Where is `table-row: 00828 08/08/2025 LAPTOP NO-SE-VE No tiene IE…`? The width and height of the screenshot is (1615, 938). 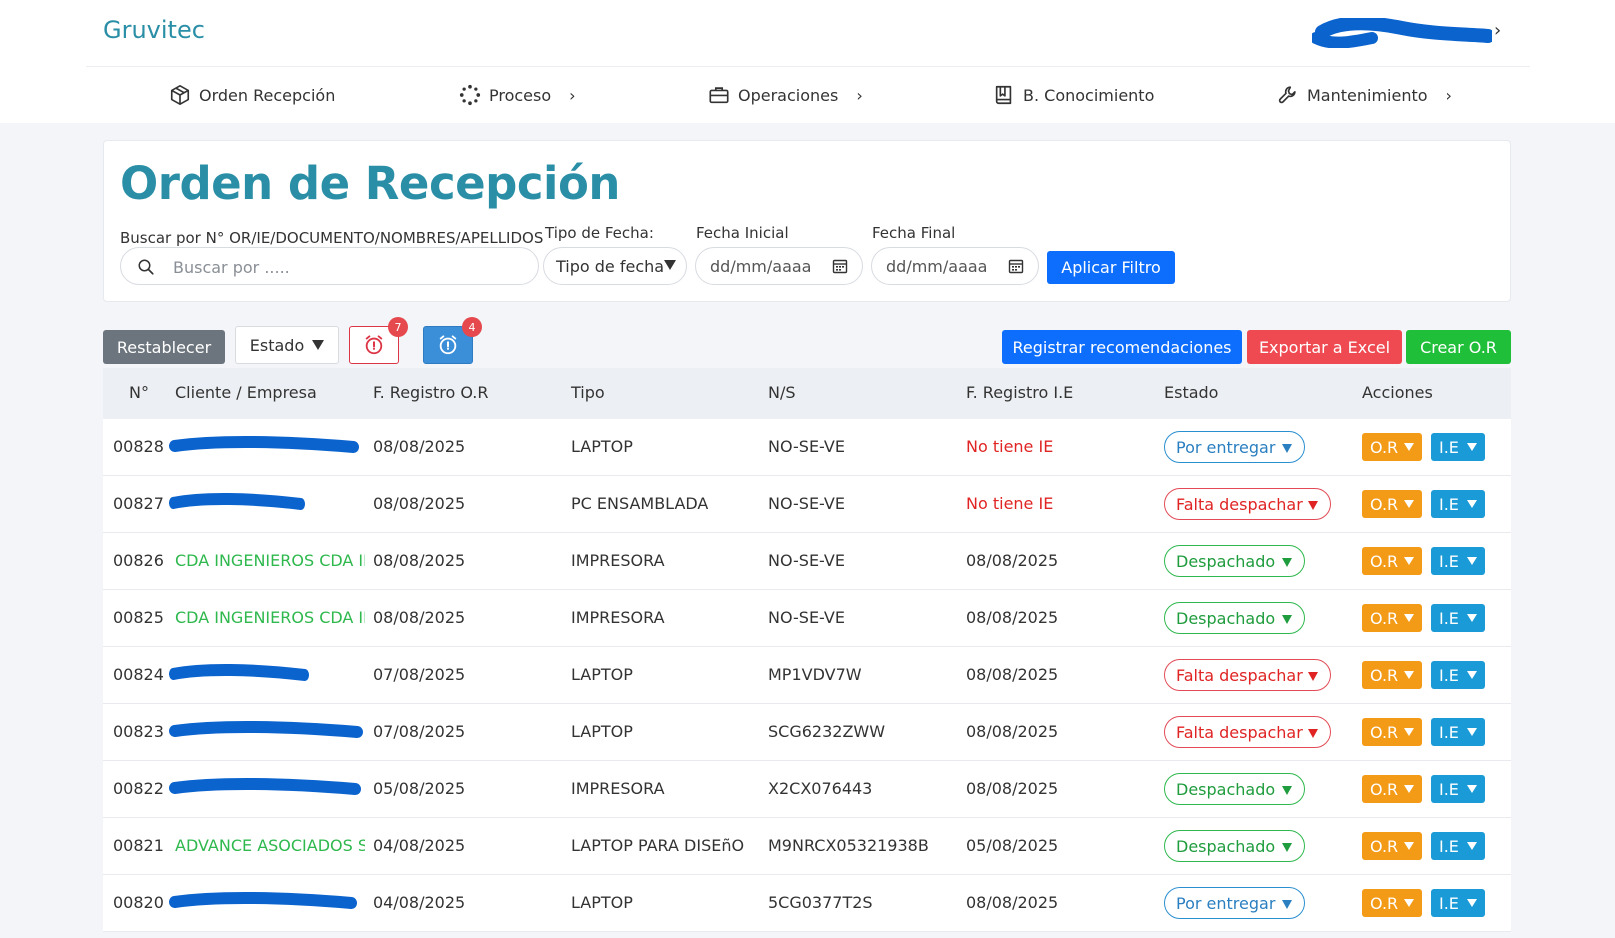
table-row: 00828 08/08/2025 LAPTOP NO-SE-VE No tiene IE… is located at coordinates (807, 447).